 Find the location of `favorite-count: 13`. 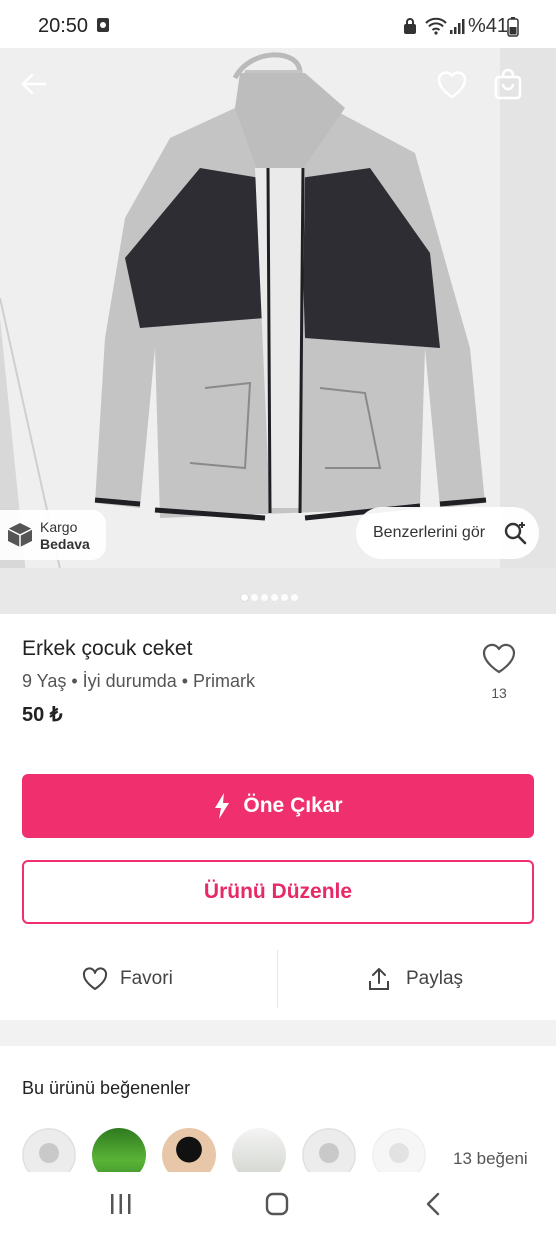

favorite-count: 13 is located at coordinates (499, 693).